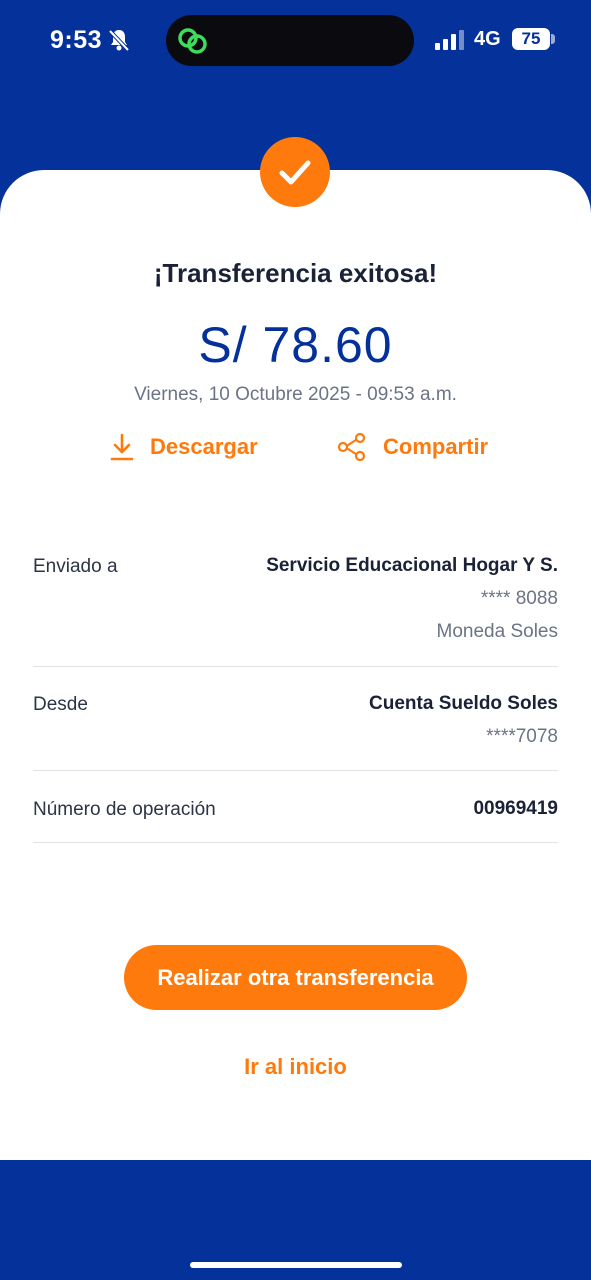 The image size is (591, 1280). Describe the element at coordinates (75, 566) in the screenshot. I see `sent-to-label: Enviado a` at that location.